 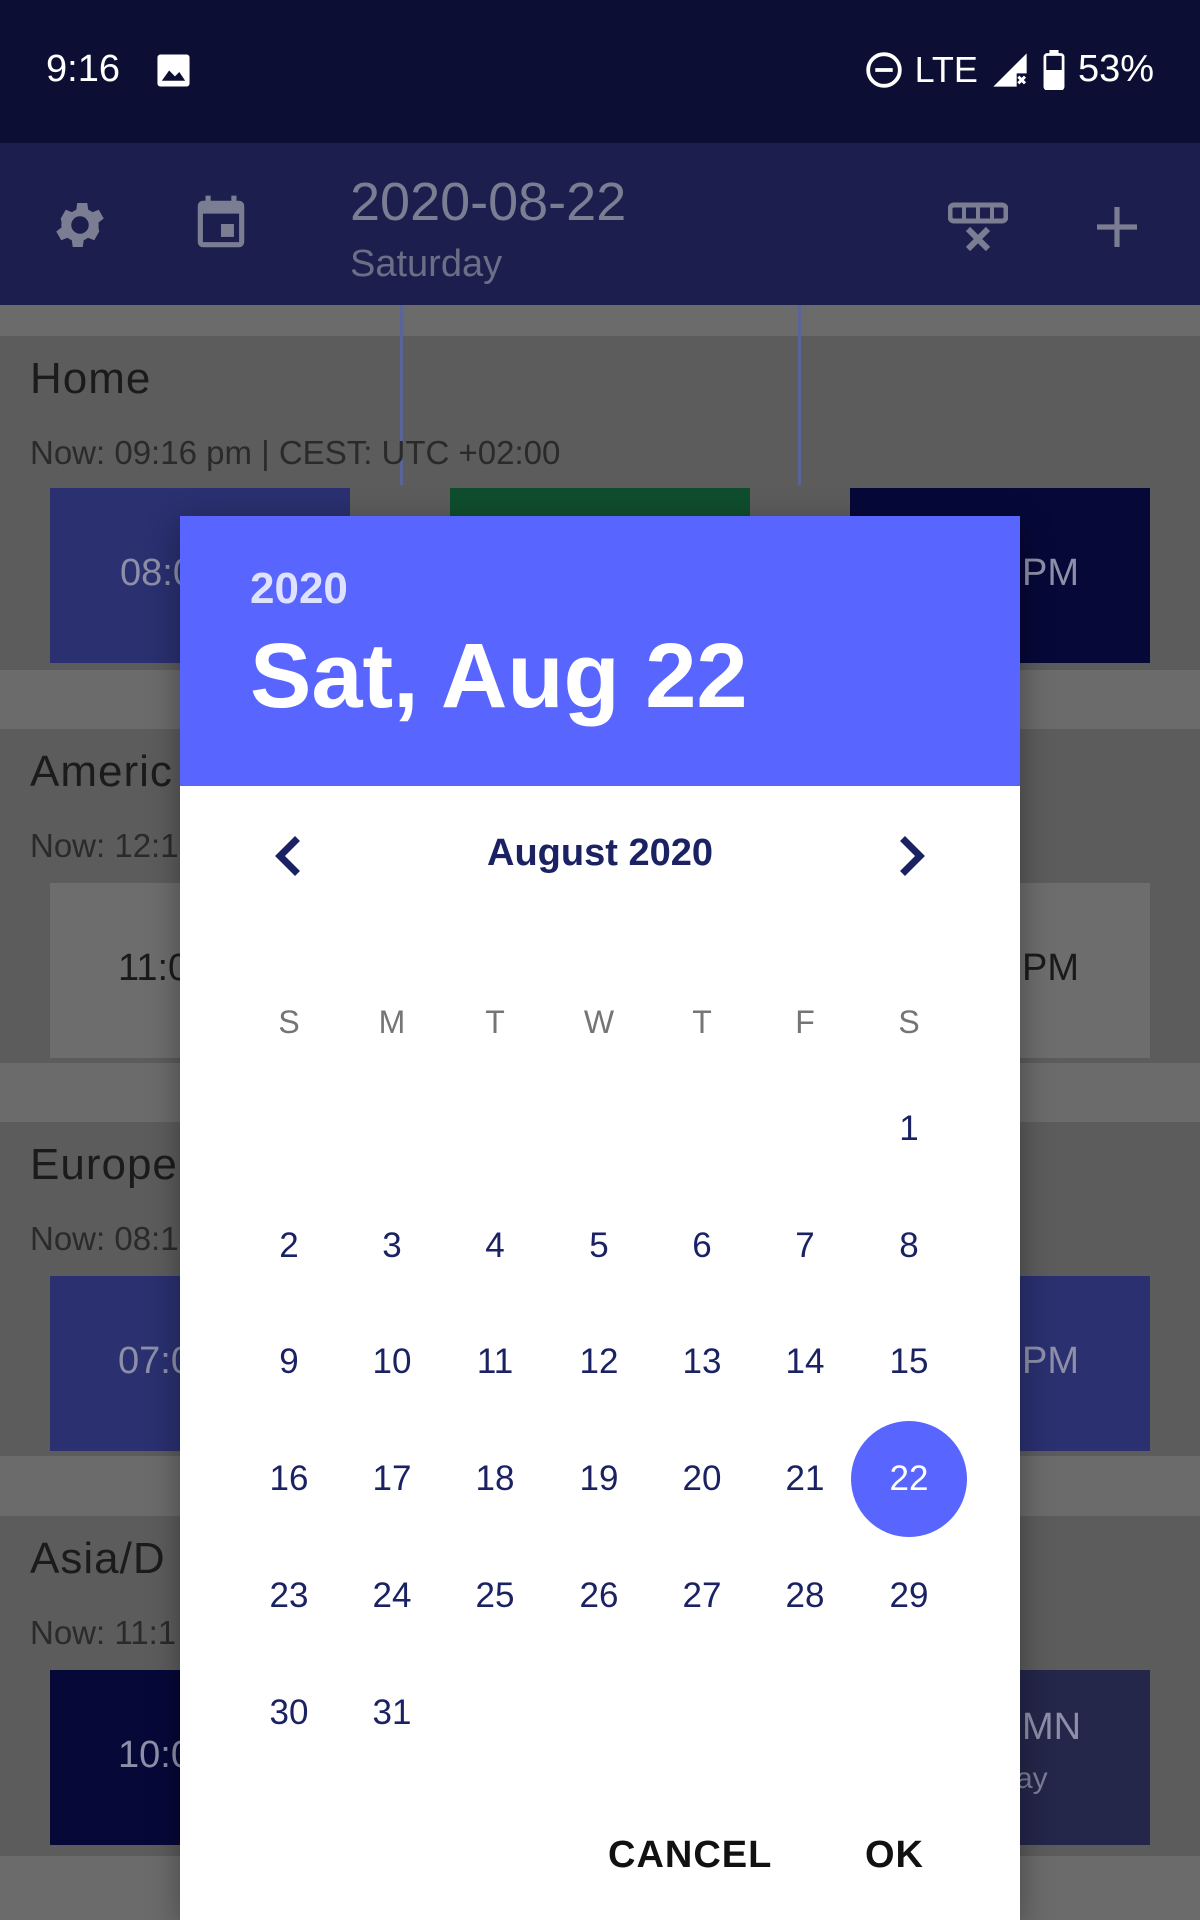 I want to click on day-cell: 15, so click(x=909, y=1362).